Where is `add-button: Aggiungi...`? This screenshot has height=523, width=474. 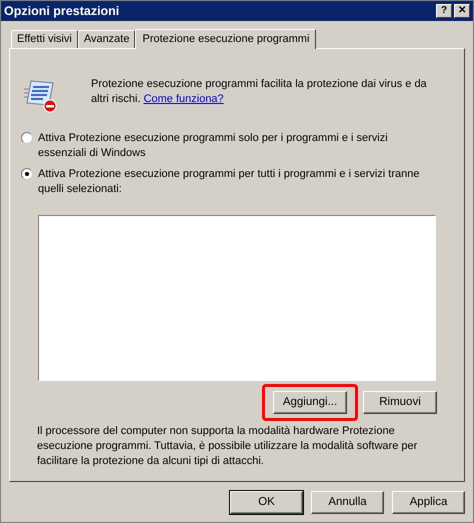 add-button: Aggiungi... is located at coordinates (310, 402).